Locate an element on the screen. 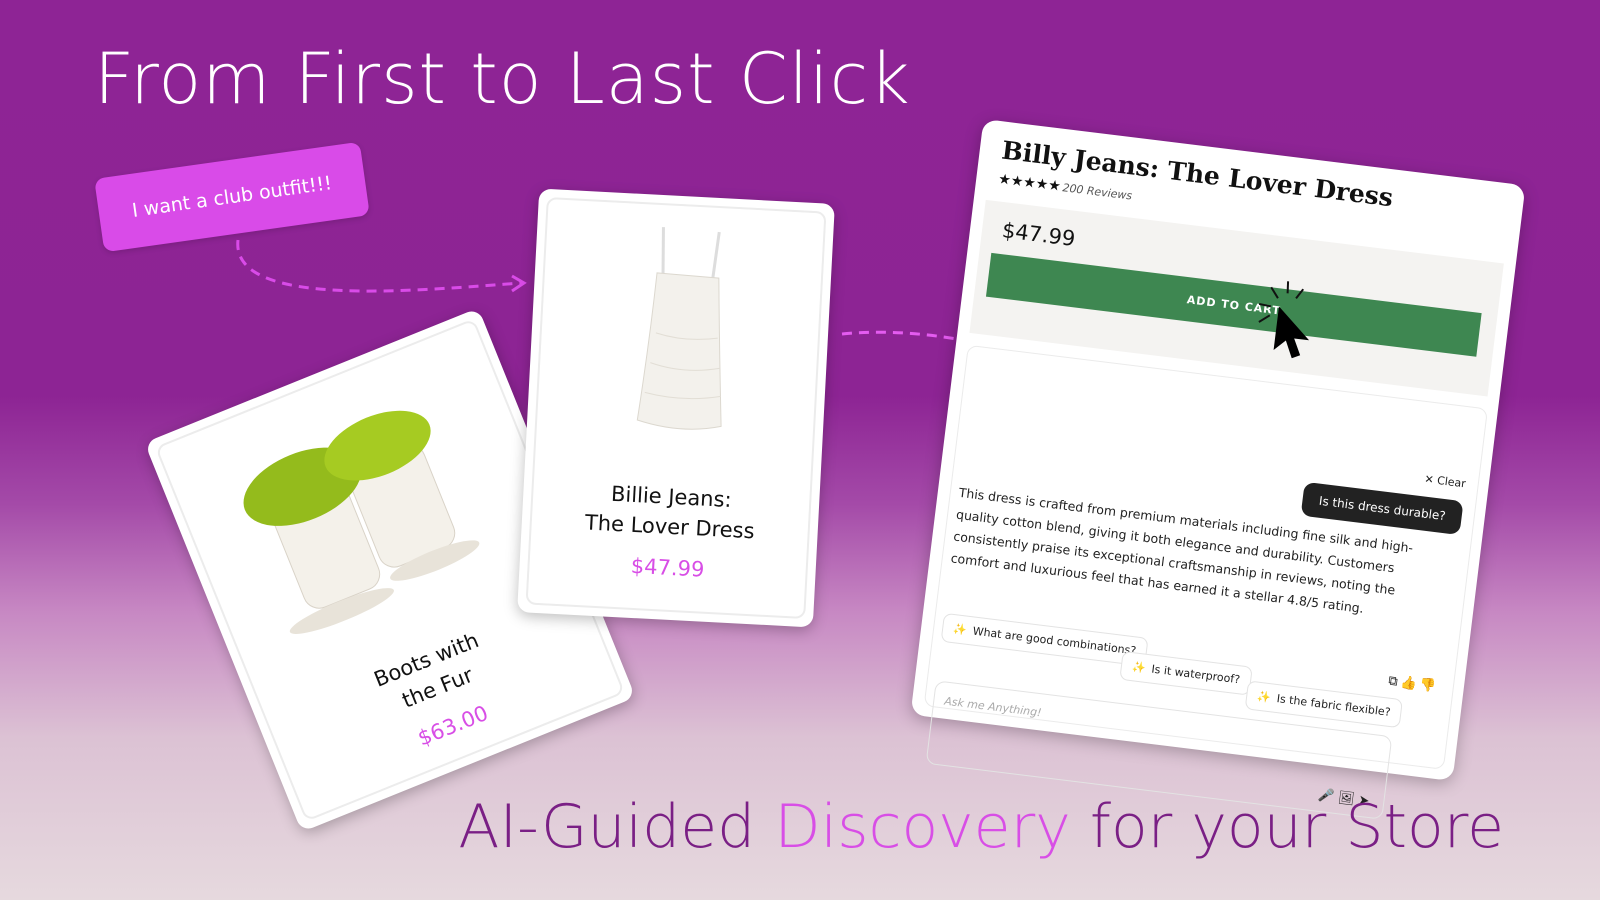 The height and width of the screenshot is (900, 1600). tagline-highlight: Discovery is located at coordinates (922, 827).